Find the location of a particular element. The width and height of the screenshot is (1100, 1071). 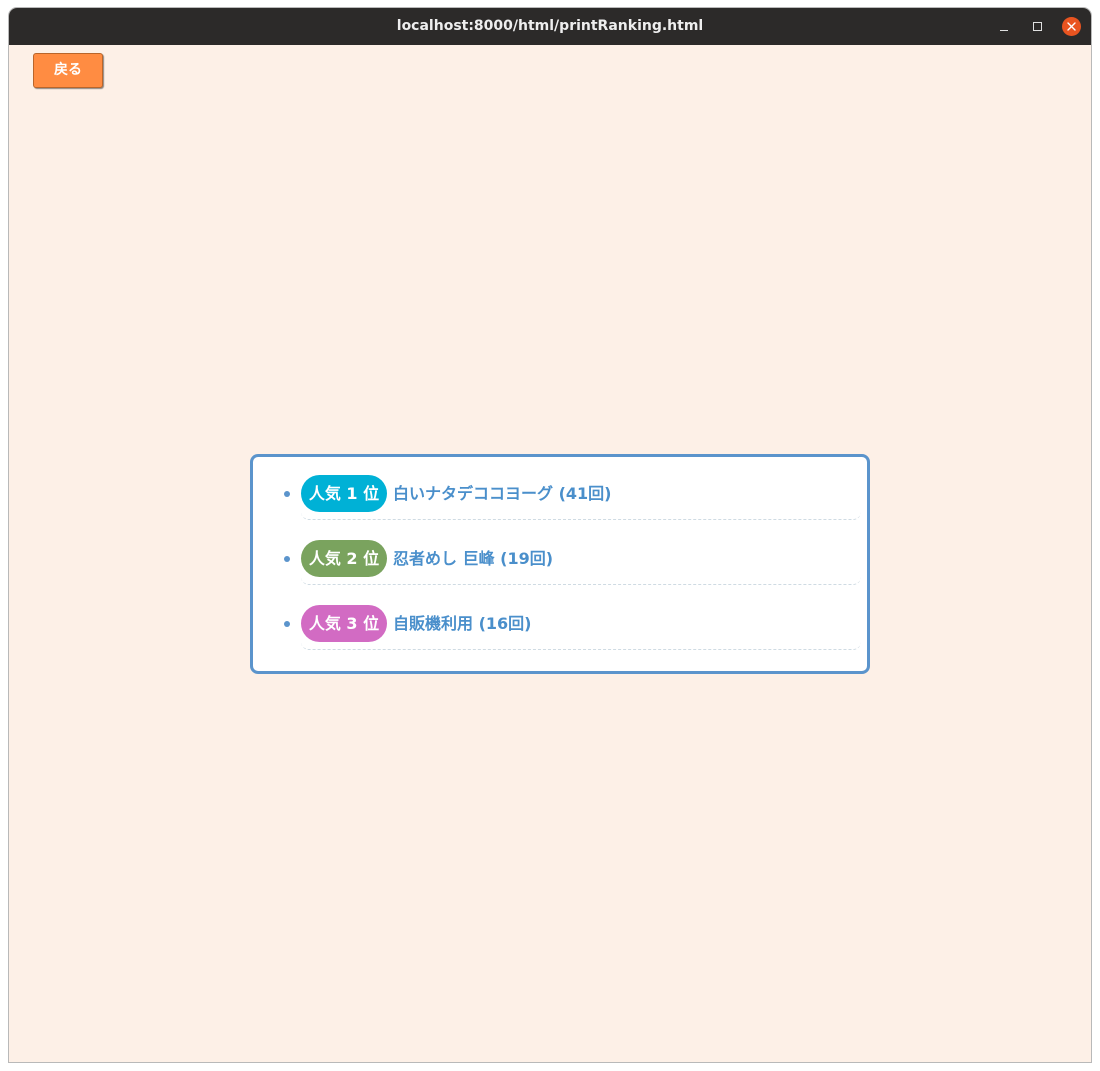

ranking-item-1: 人気 1 位 白いナタデココヨーグ (41回) is located at coordinates (572, 495).